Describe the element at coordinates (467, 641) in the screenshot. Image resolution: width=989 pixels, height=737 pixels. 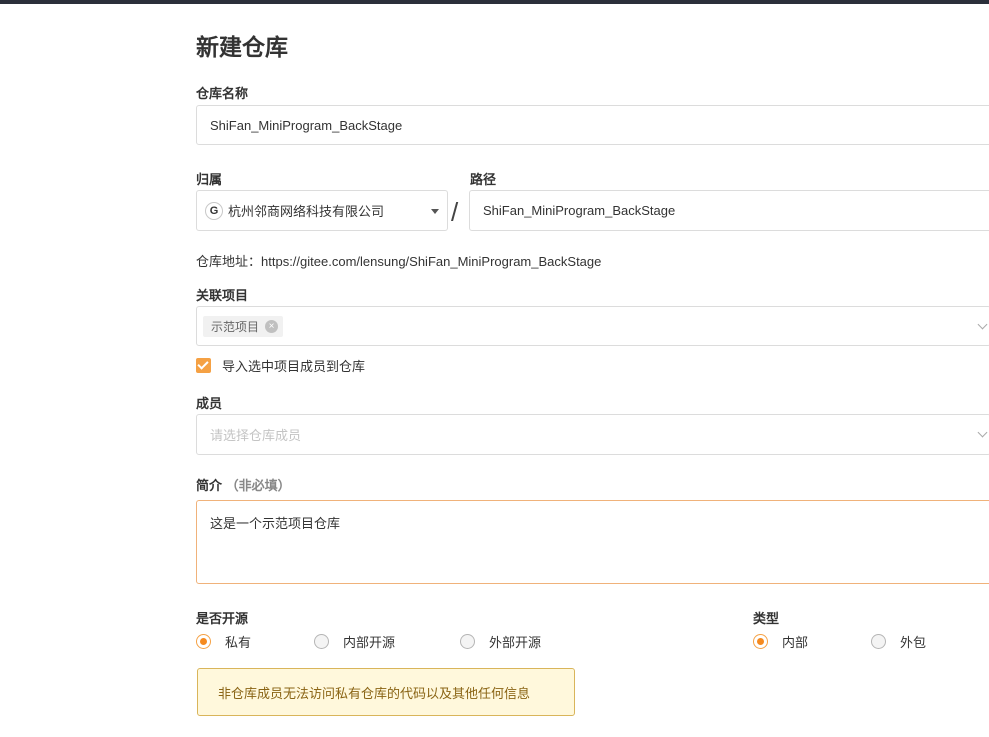
I see `radio-external-open` at that location.